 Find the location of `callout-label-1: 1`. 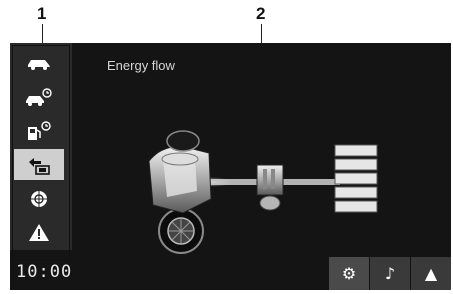

callout-label-1: 1 is located at coordinates (42, 13).